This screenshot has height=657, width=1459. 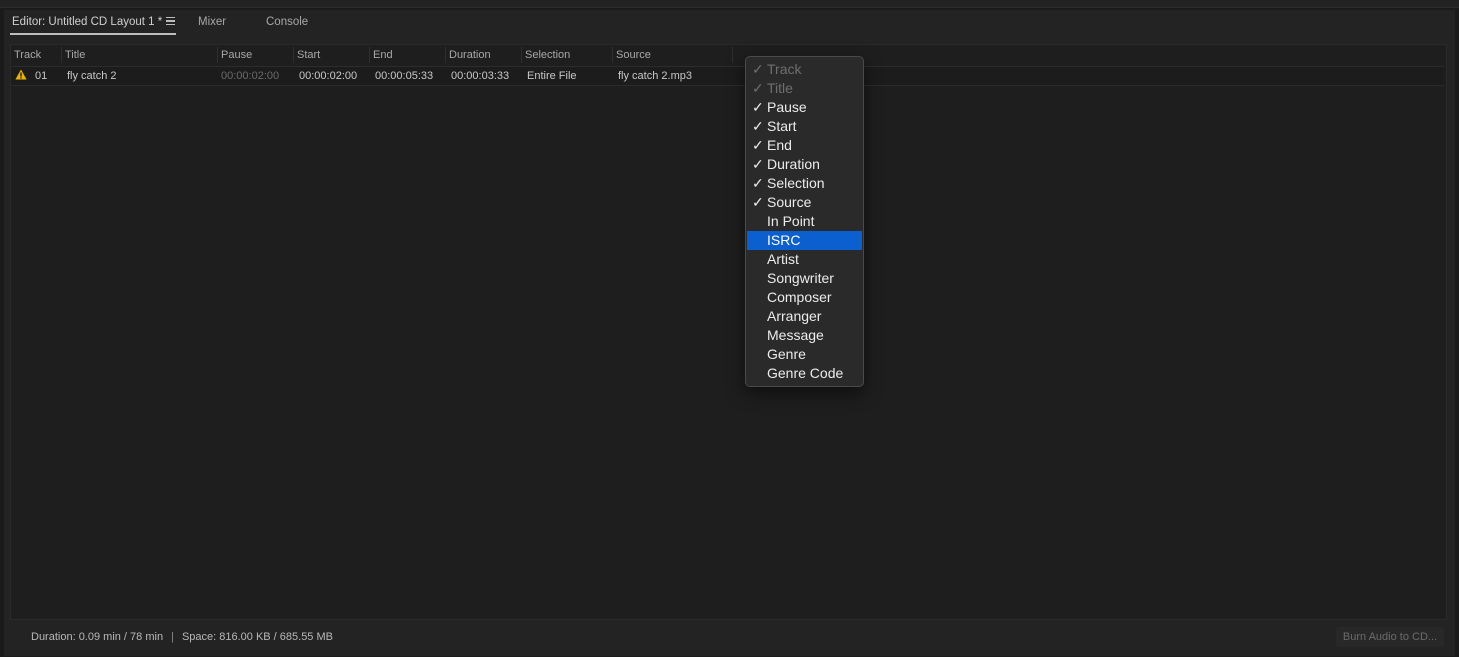 What do you see at coordinates (328, 76) in the screenshot?
I see `cell-start: 00:00:02:00` at bounding box center [328, 76].